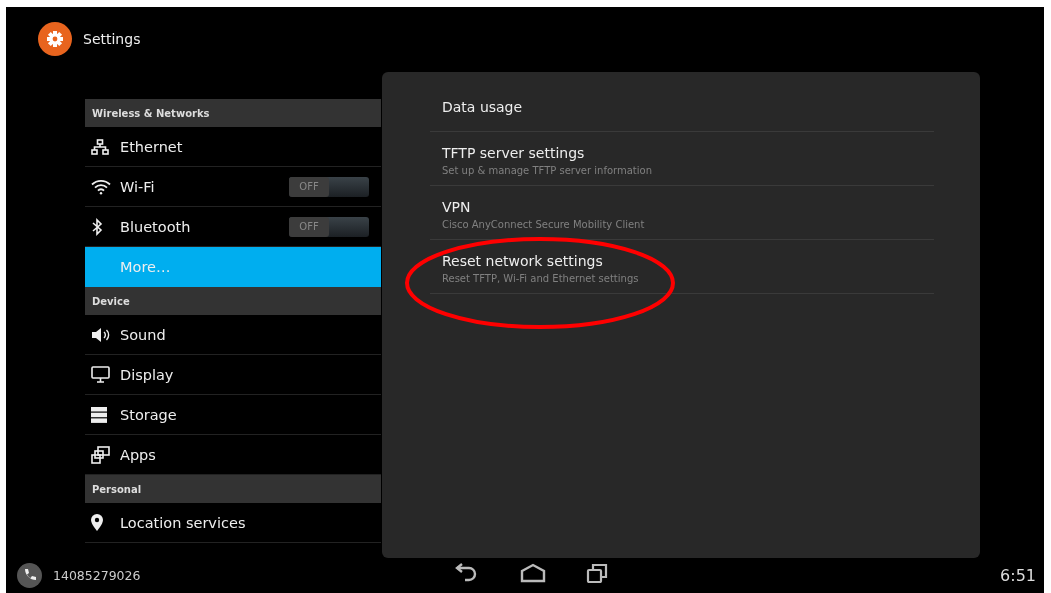 This screenshot has width=1051, height=593. I want to click on home-icon, so click(533, 573).